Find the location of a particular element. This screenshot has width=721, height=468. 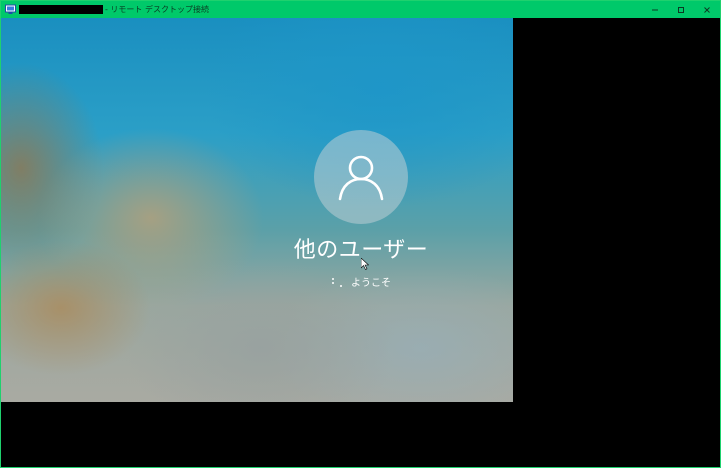

window-title: - リモート デスクトップ接続 is located at coordinates (157, 9).